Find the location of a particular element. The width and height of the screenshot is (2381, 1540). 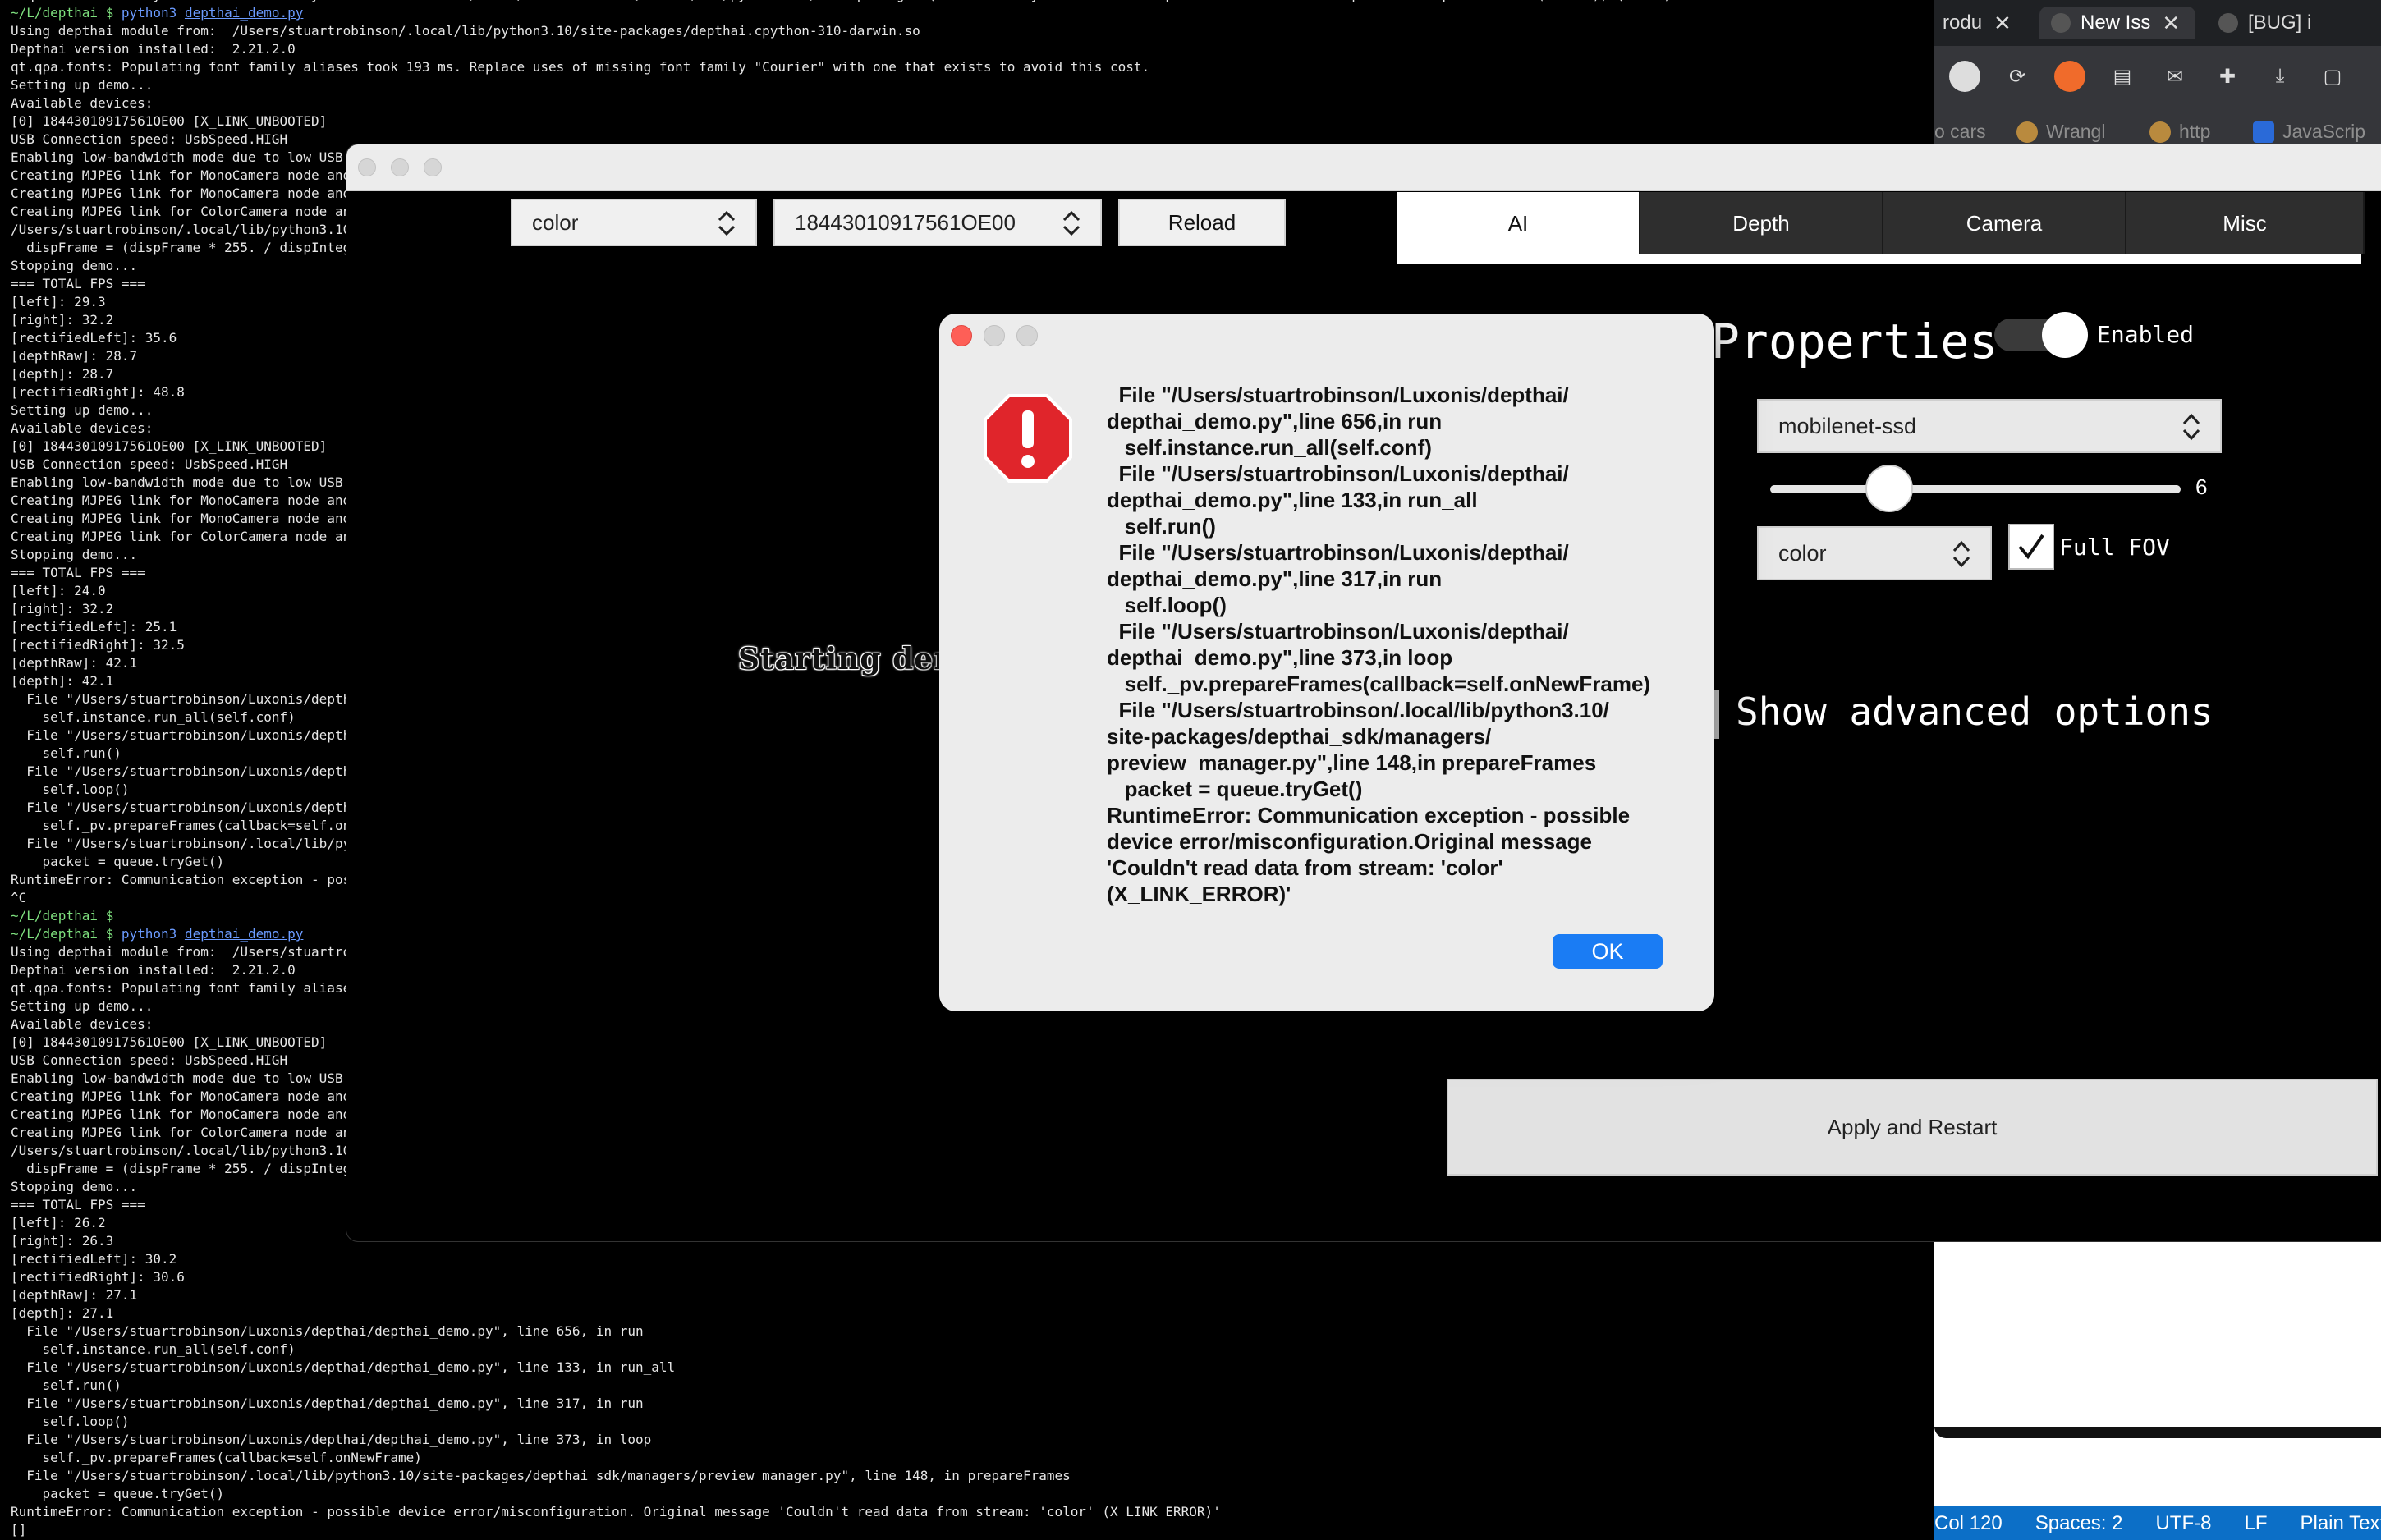

terminal-line: [0] 18443010917561OE00 [X_LINK_UNBOOTED] is located at coordinates (169, 121).